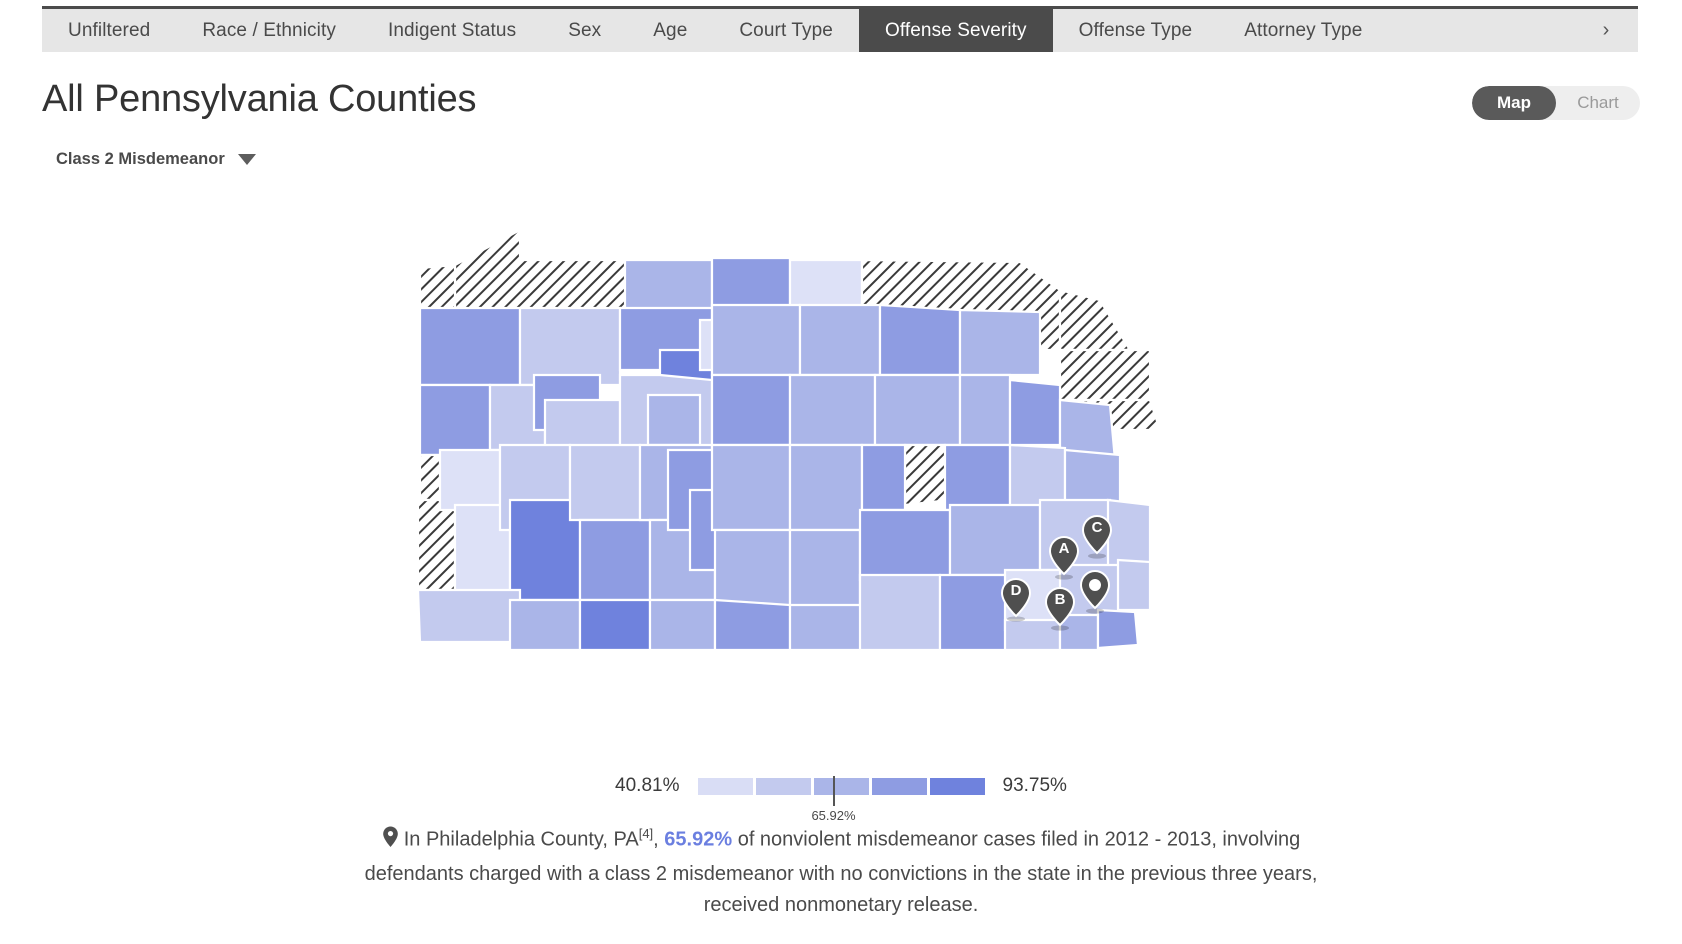 The width and height of the screenshot is (1682, 944). I want to click on tab-attorney-type: Attorney Type, so click(1303, 30).